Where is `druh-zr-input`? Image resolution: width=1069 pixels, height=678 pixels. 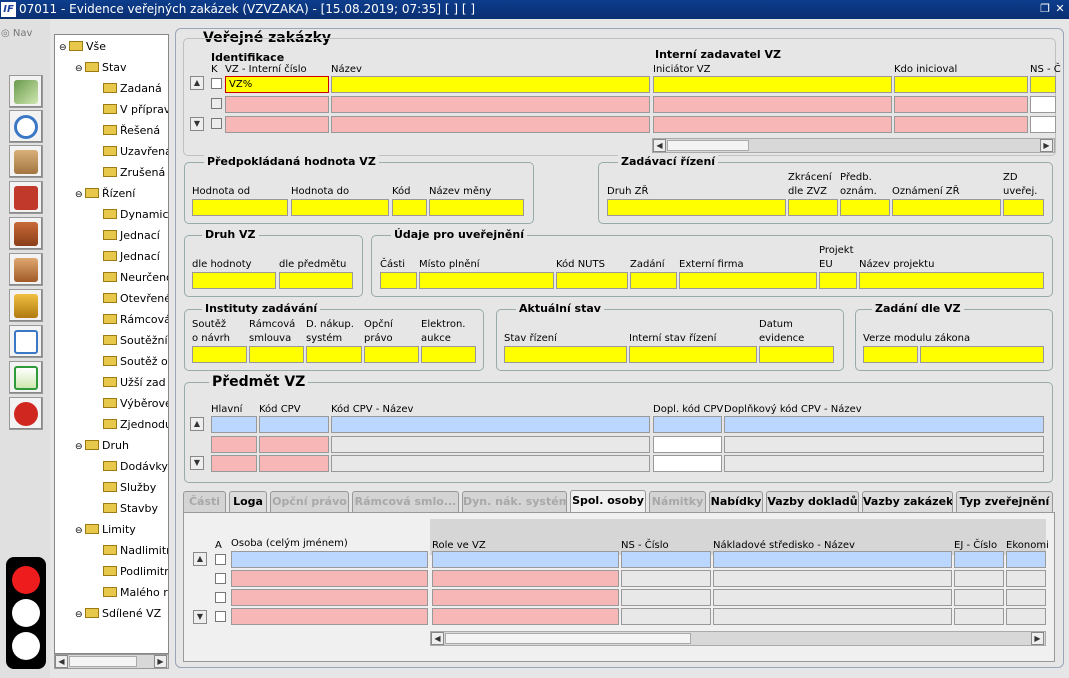
druh-zr-input is located at coordinates (696, 207).